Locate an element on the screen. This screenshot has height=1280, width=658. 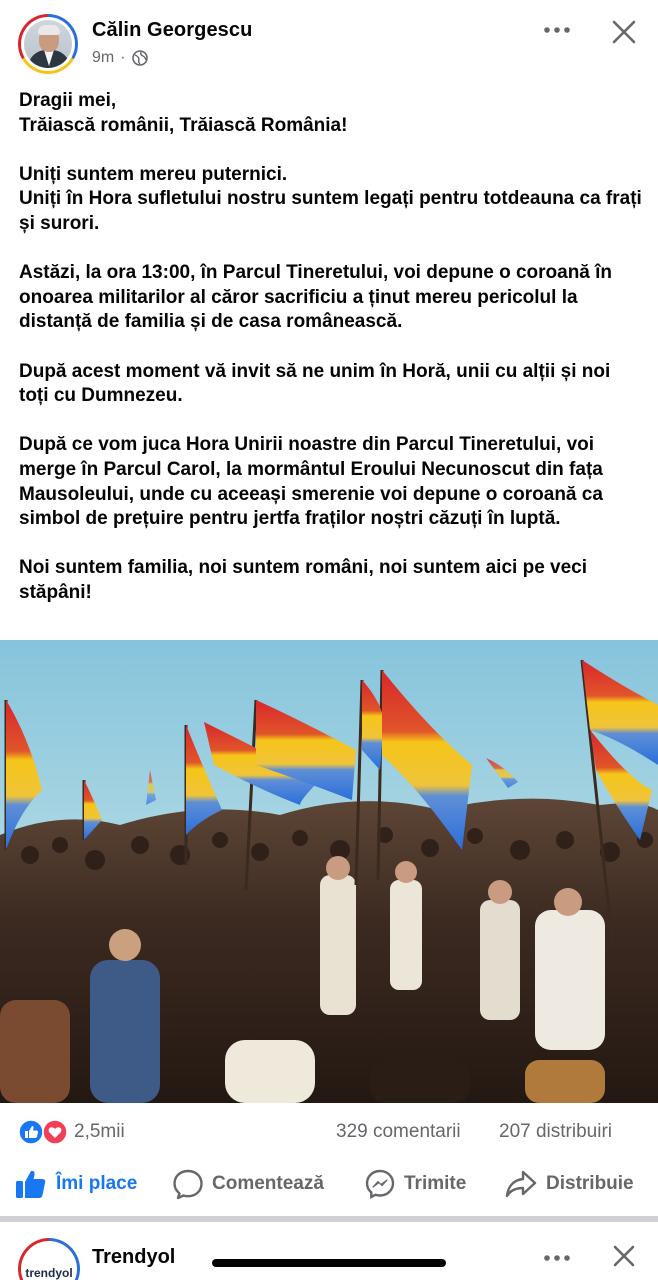
reaction-icons is located at coordinates (44, 1132).